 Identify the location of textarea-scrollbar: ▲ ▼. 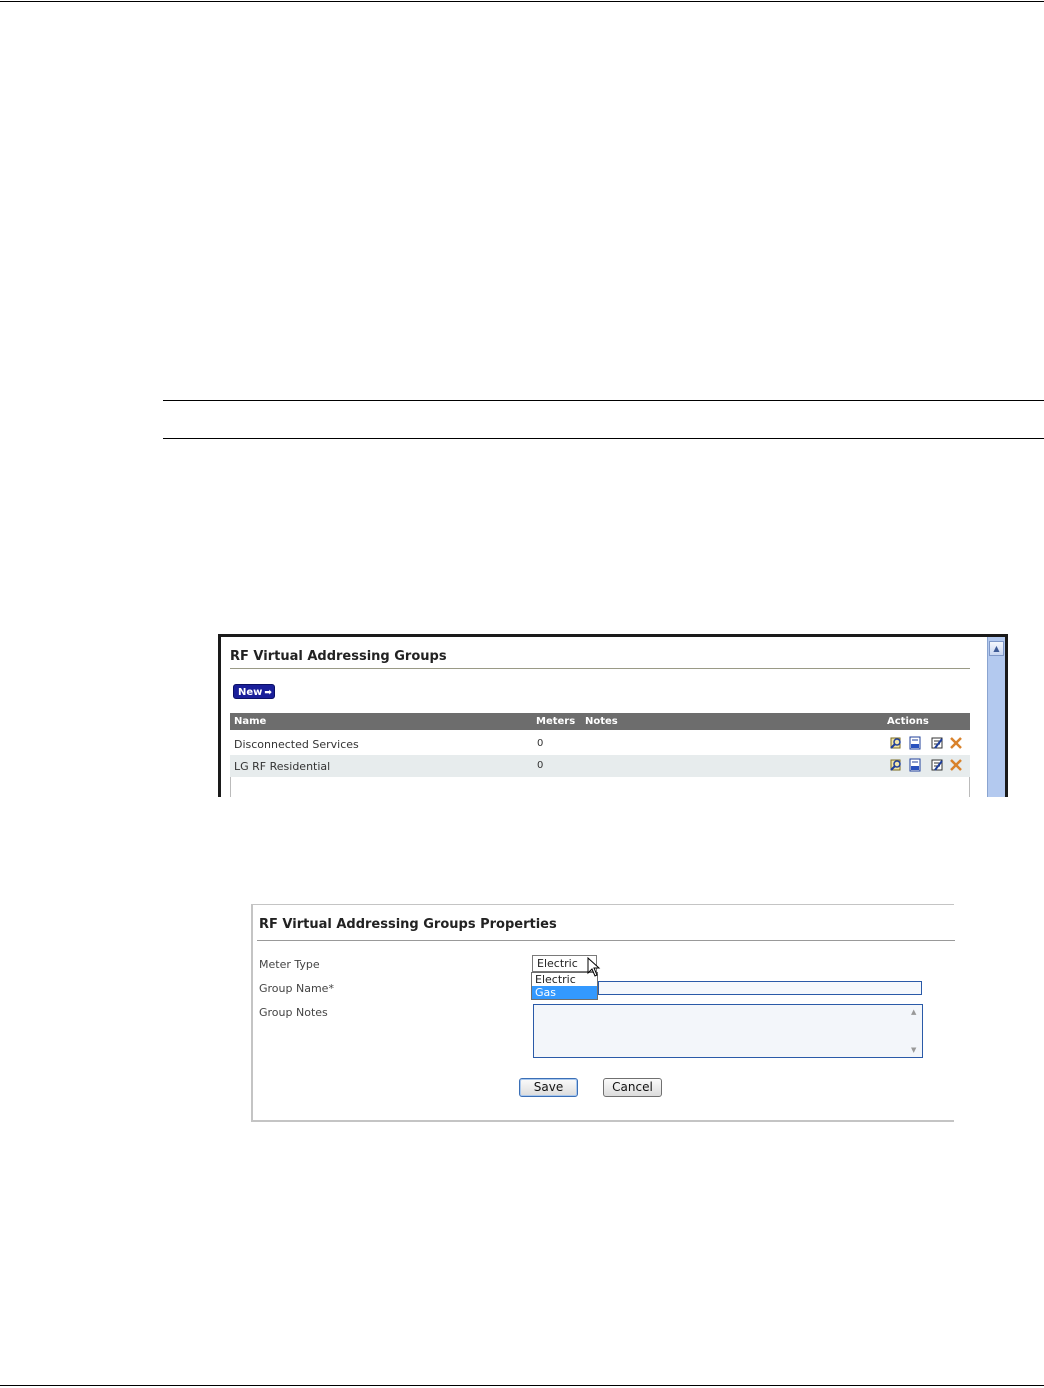
(915, 1031).